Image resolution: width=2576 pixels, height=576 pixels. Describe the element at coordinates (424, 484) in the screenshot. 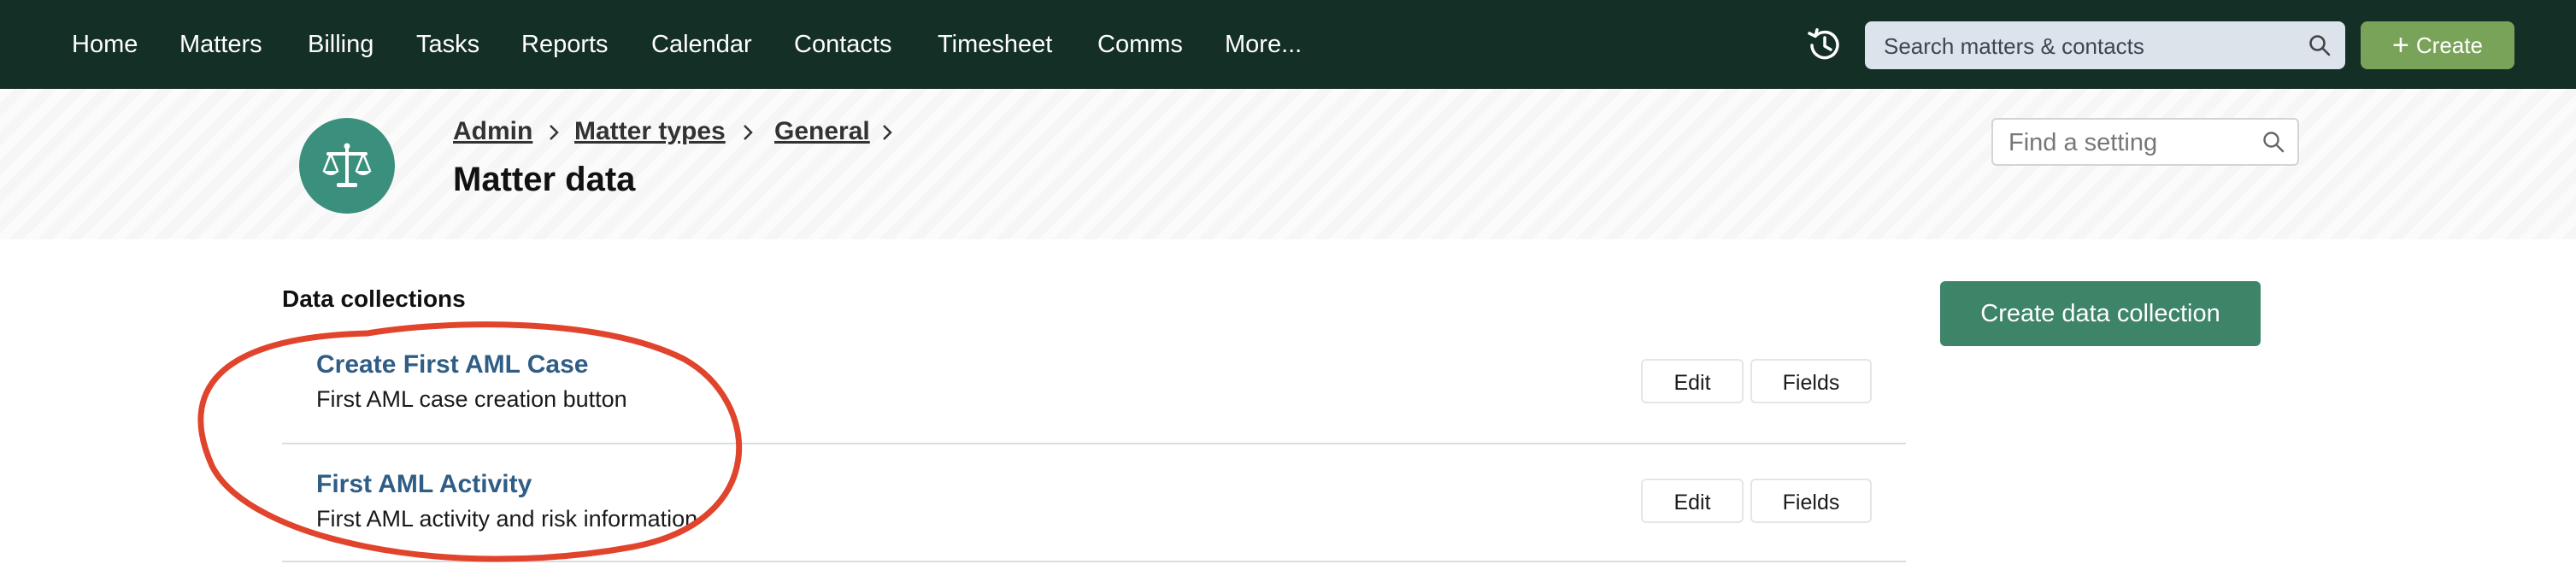

I see `data-collection-title: First AML Activity` at that location.